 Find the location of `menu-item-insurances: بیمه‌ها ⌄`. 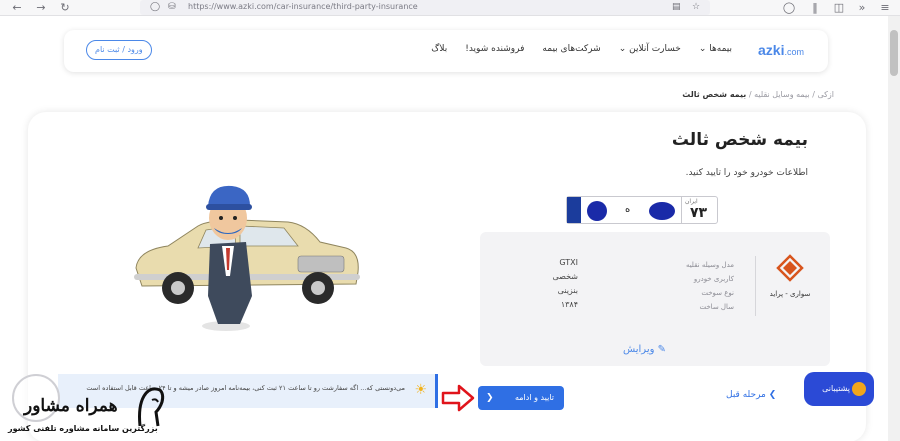

menu-item-insurances: بیمه‌ها ⌄ is located at coordinates (715, 49).